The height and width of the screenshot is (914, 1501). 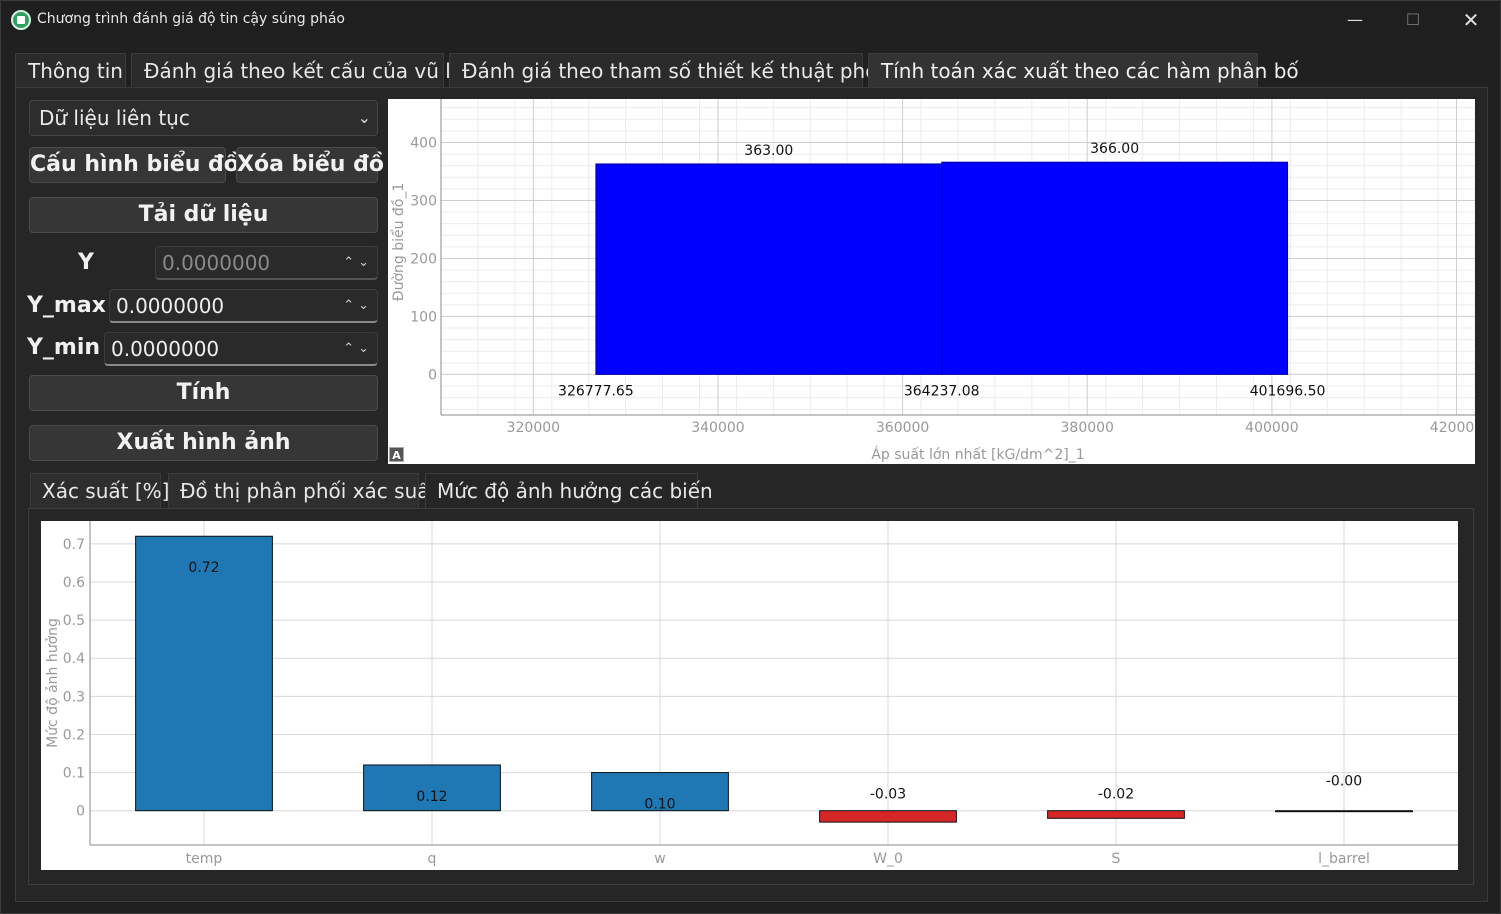 What do you see at coordinates (942, 391) in the screenshot?
I see `bin-edge-label: 364237.08` at bounding box center [942, 391].